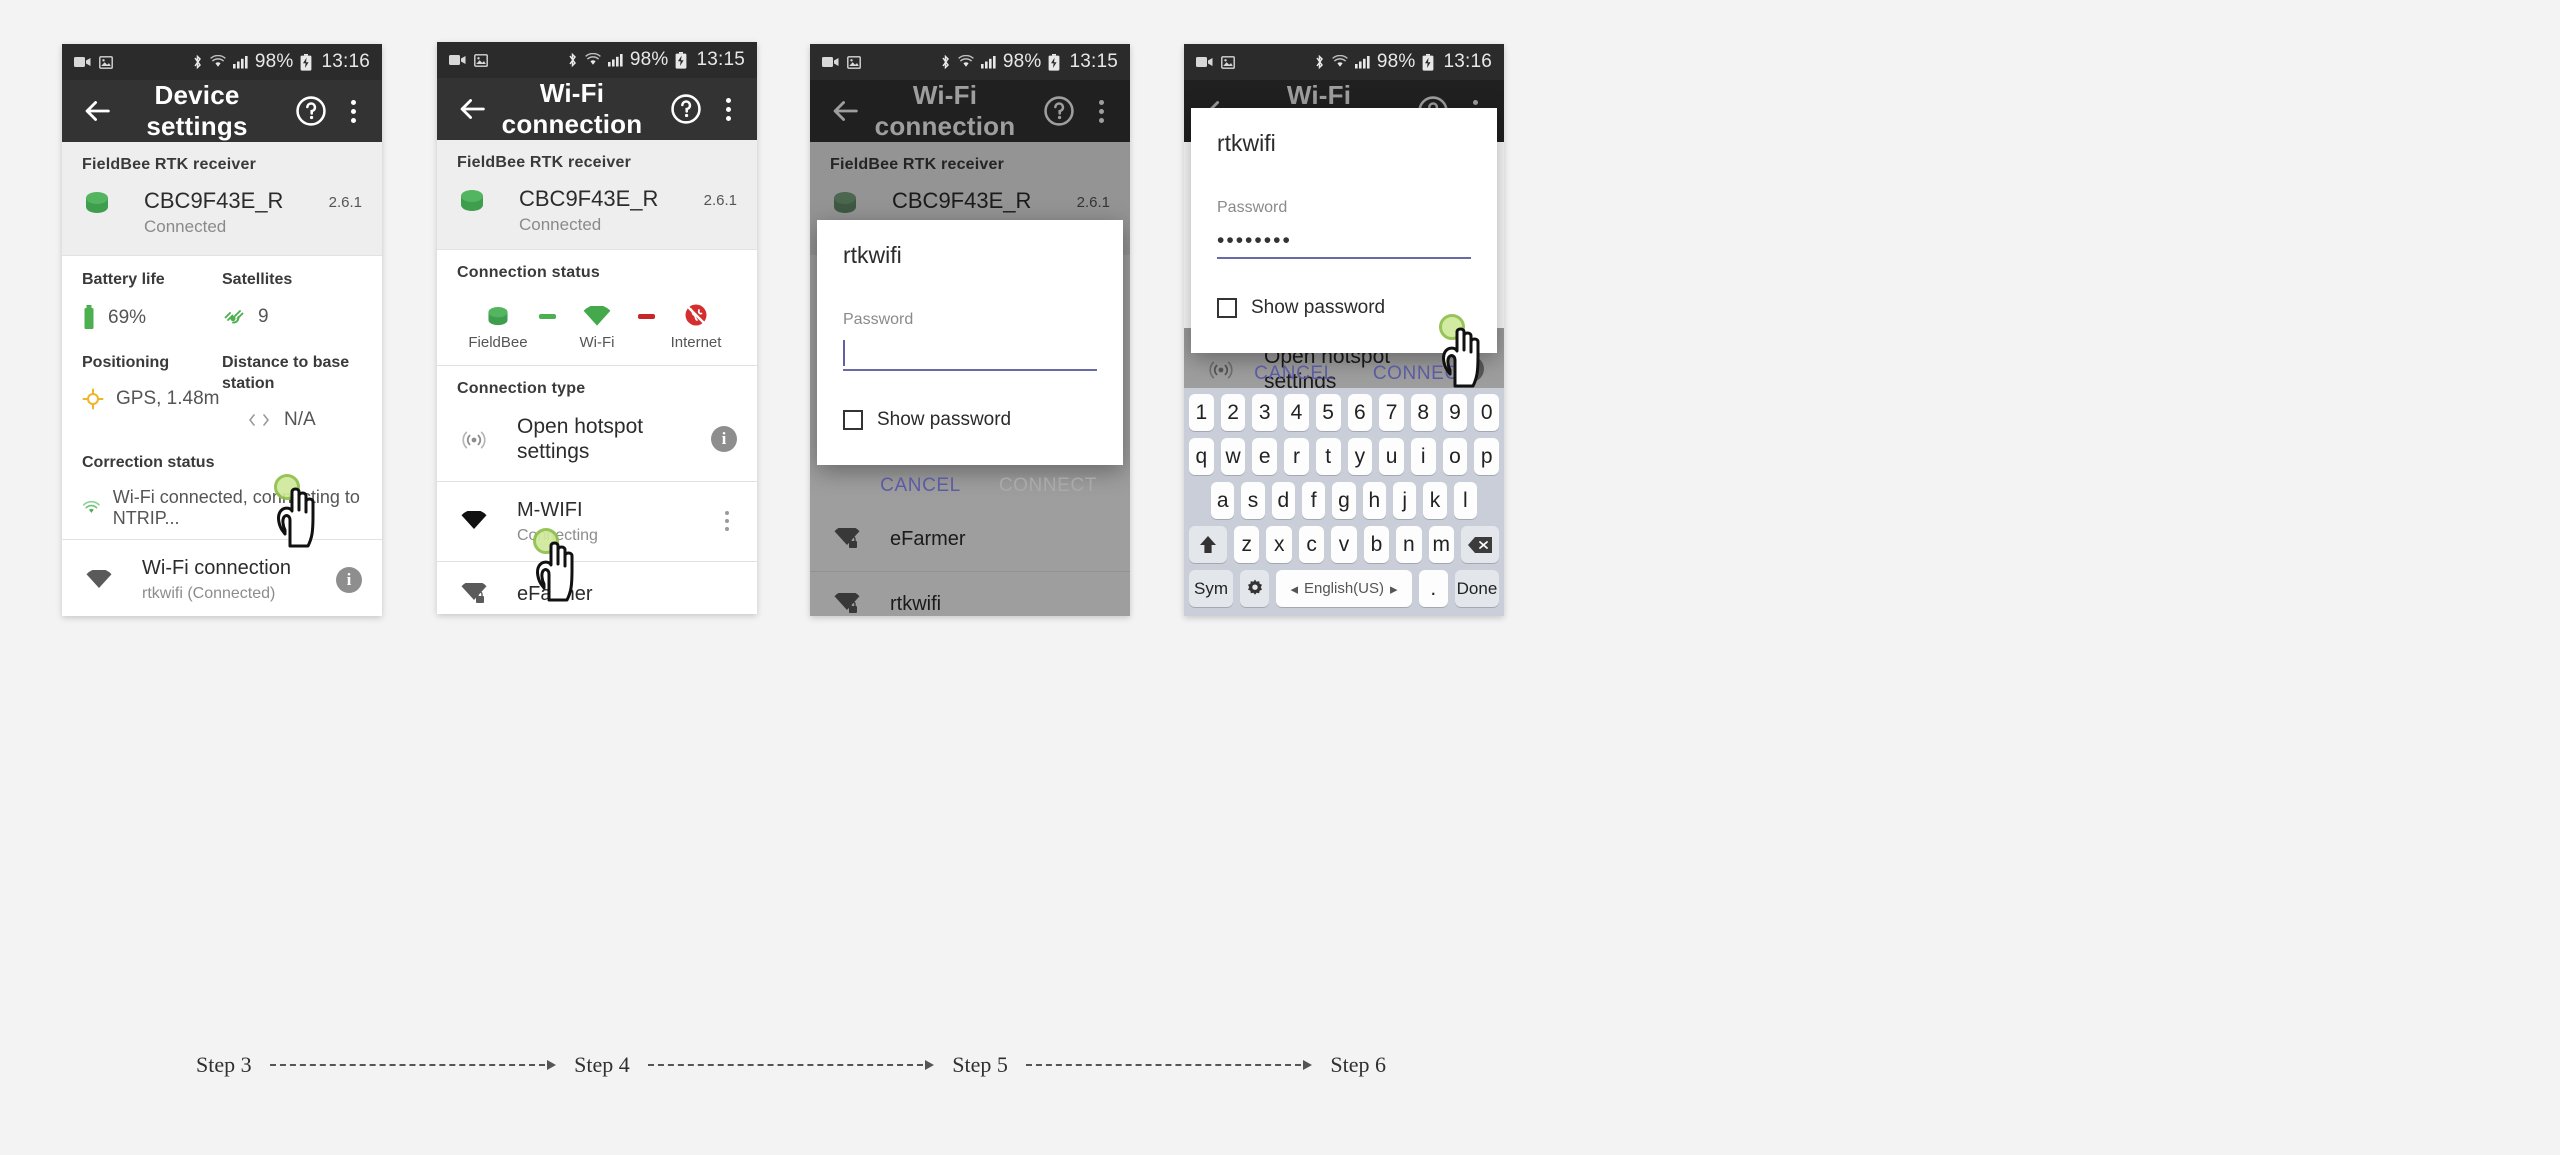 The image size is (2560, 1155). Describe the element at coordinates (1404, 500) in the screenshot. I see `key-j: j` at that location.